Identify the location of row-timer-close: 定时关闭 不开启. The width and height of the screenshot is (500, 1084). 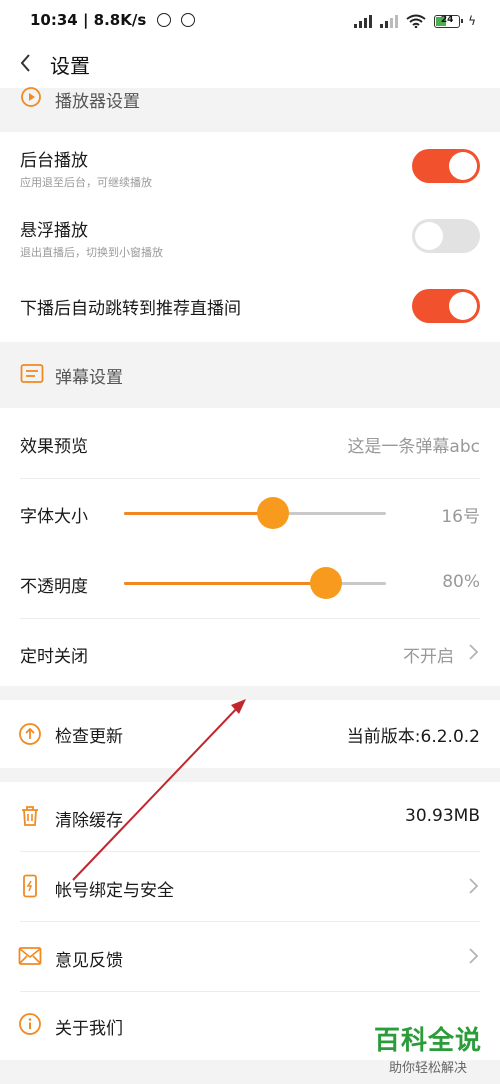
(250, 652).